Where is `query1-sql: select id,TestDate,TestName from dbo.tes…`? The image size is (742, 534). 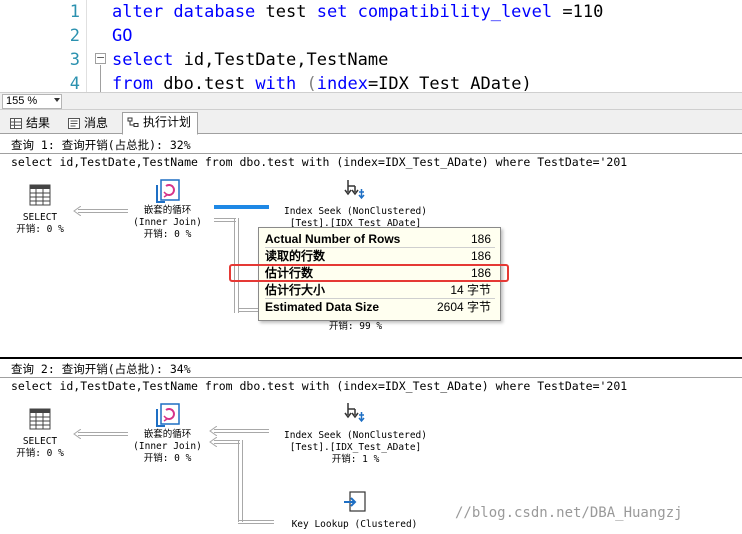 query1-sql: select id,TestDate,TestName from dbo.tes… is located at coordinates (319, 162).